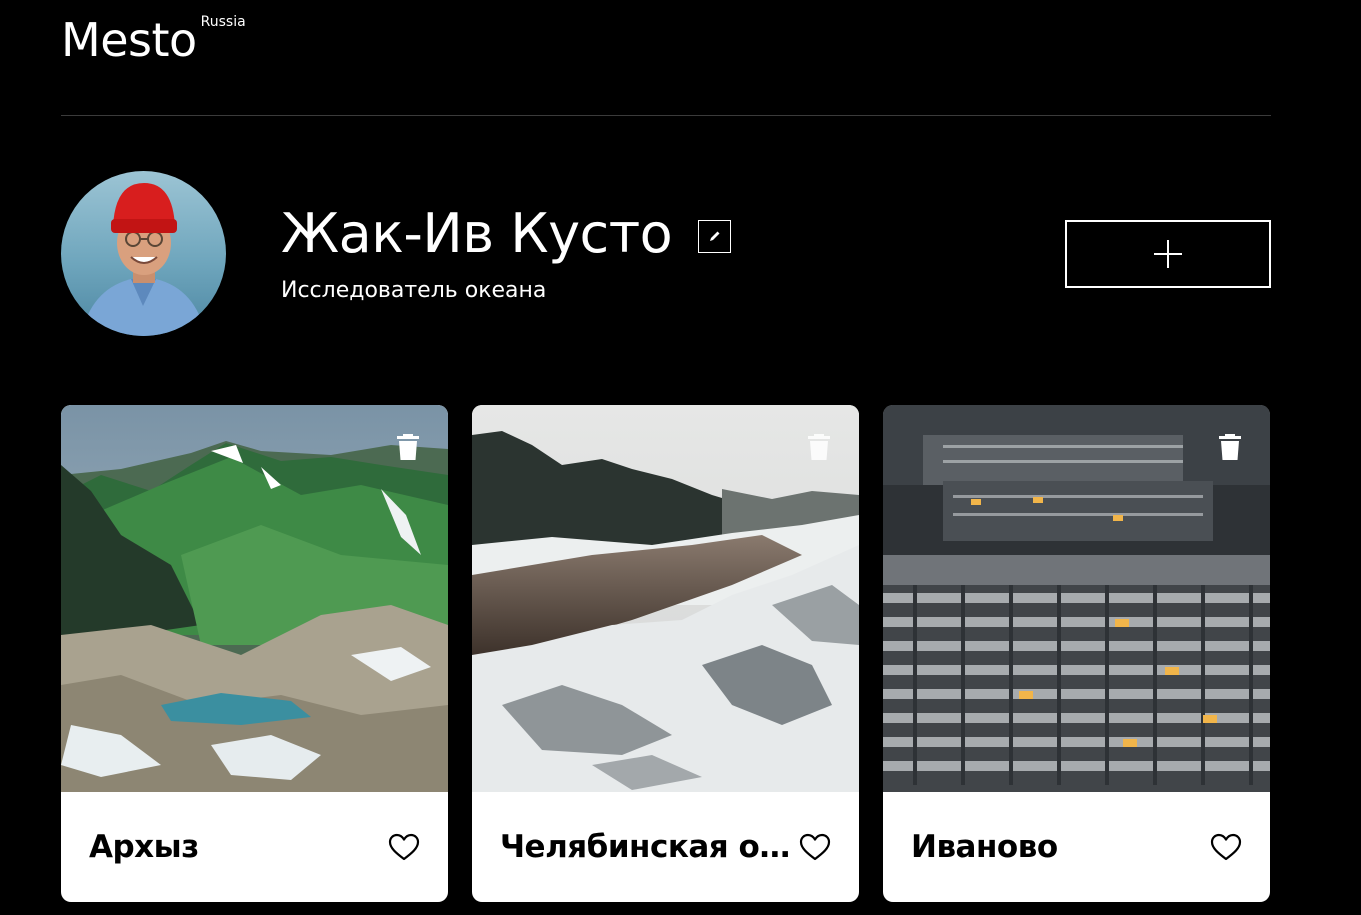  I want to click on edit-profile-button, so click(715, 236).